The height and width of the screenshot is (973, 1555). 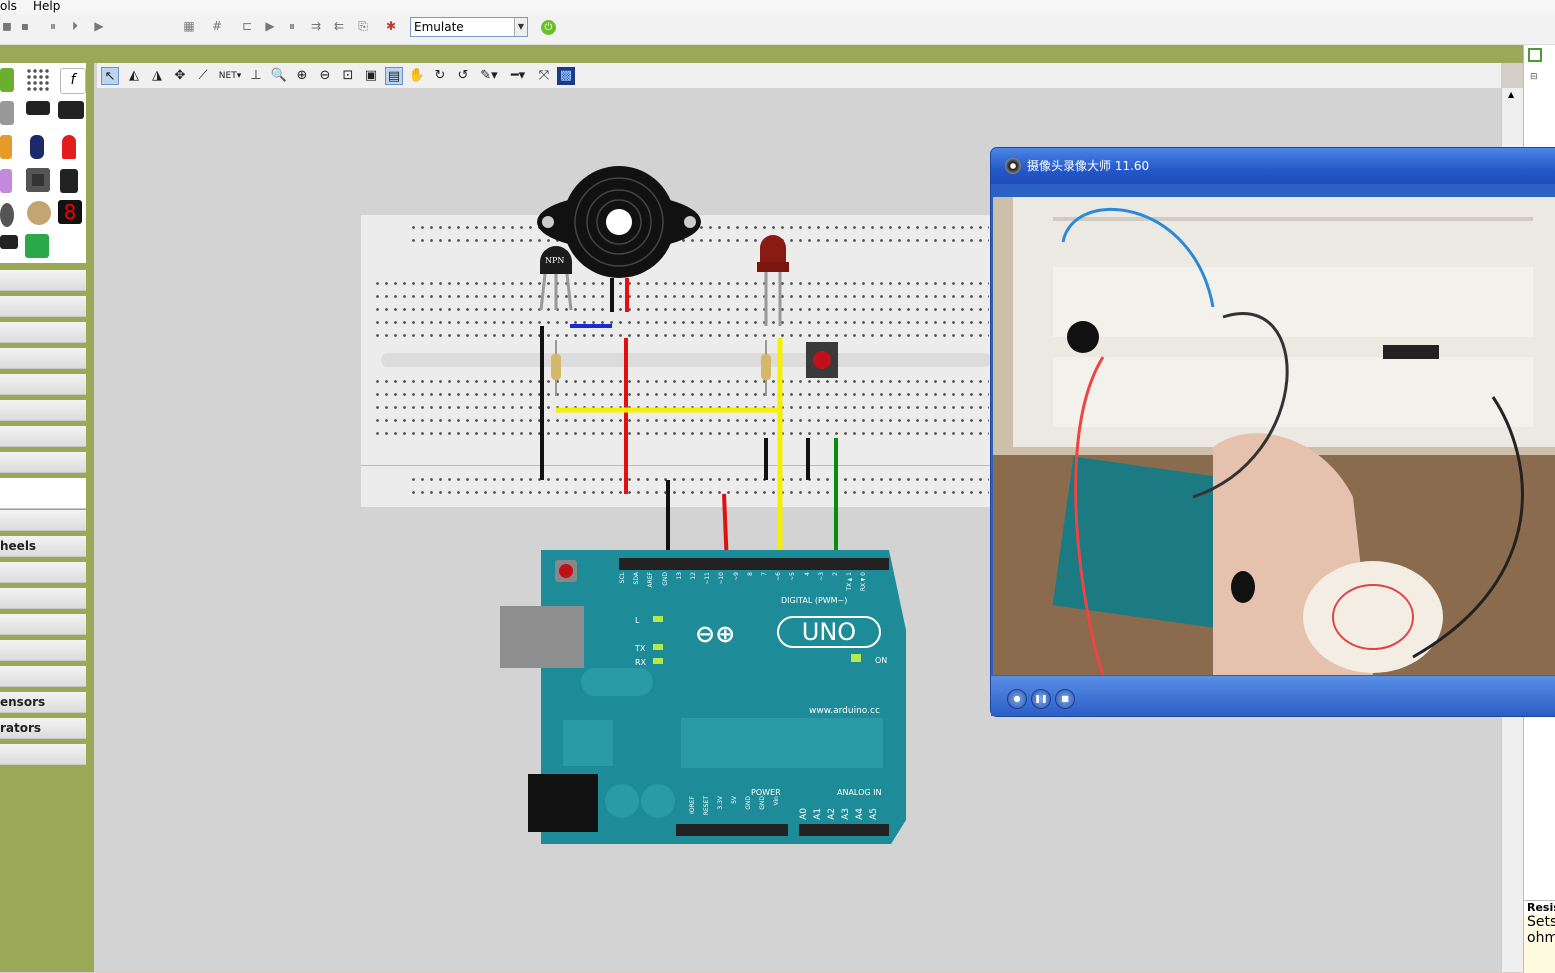 I want to click on on-label: ON, so click(x=881, y=660).